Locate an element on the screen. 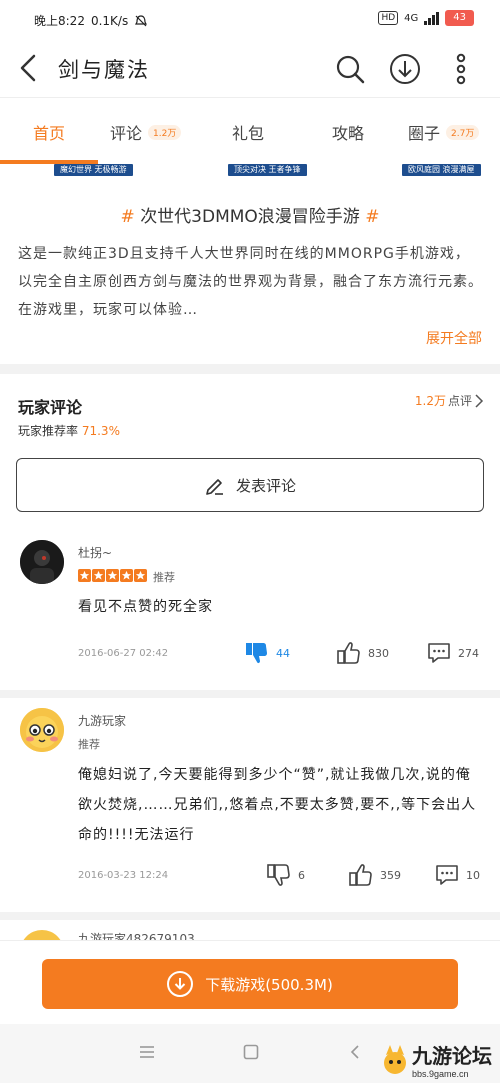 The width and height of the screenshot is (500, 1083). intro-title: # 次世代3DMMO浪漫冒险手游 # is located at coordinates (250, 214).